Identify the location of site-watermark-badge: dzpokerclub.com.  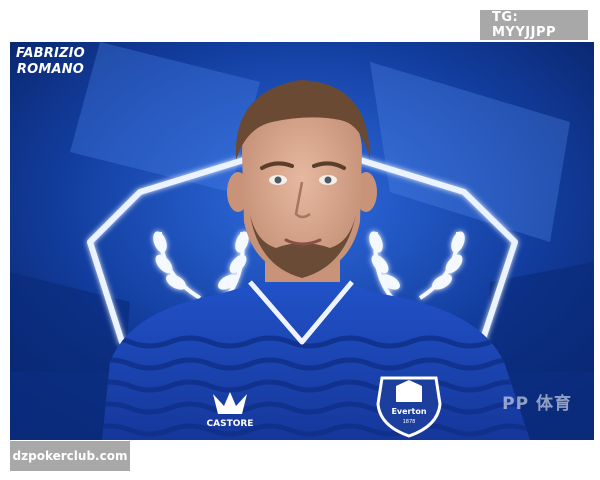
(70, 456).